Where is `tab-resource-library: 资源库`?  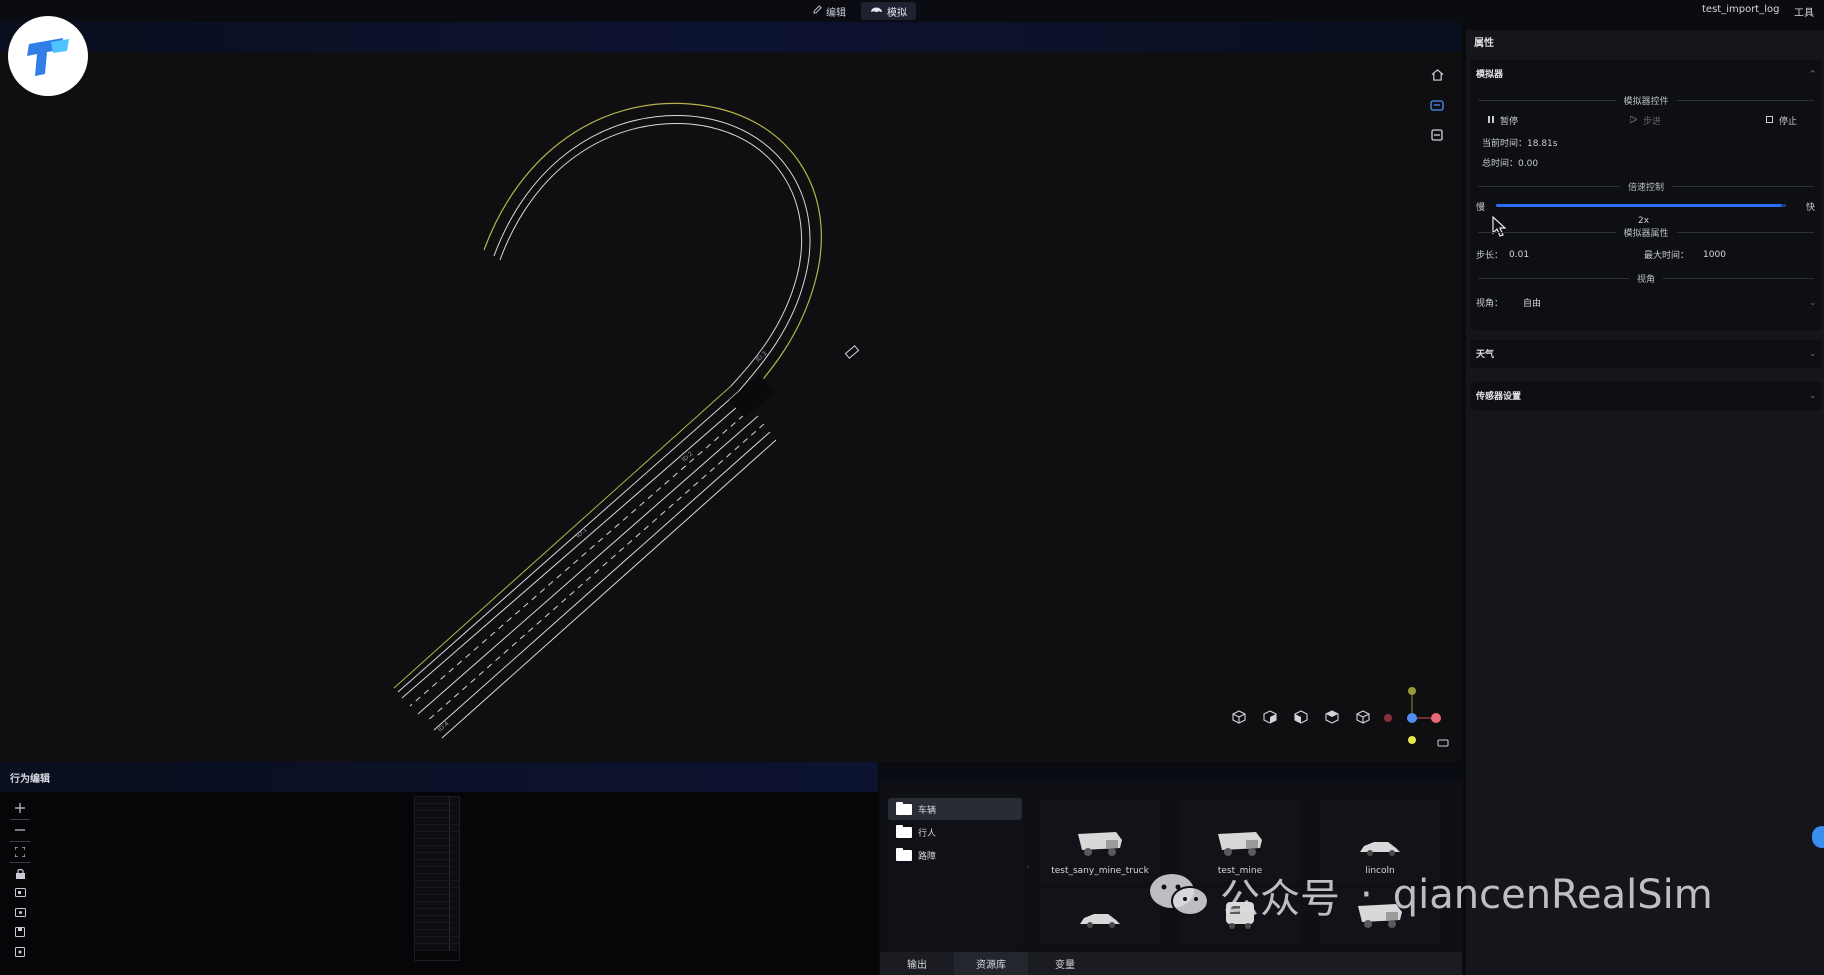
tab-resource-library: 资源库 is located at coordinates (991, 963).